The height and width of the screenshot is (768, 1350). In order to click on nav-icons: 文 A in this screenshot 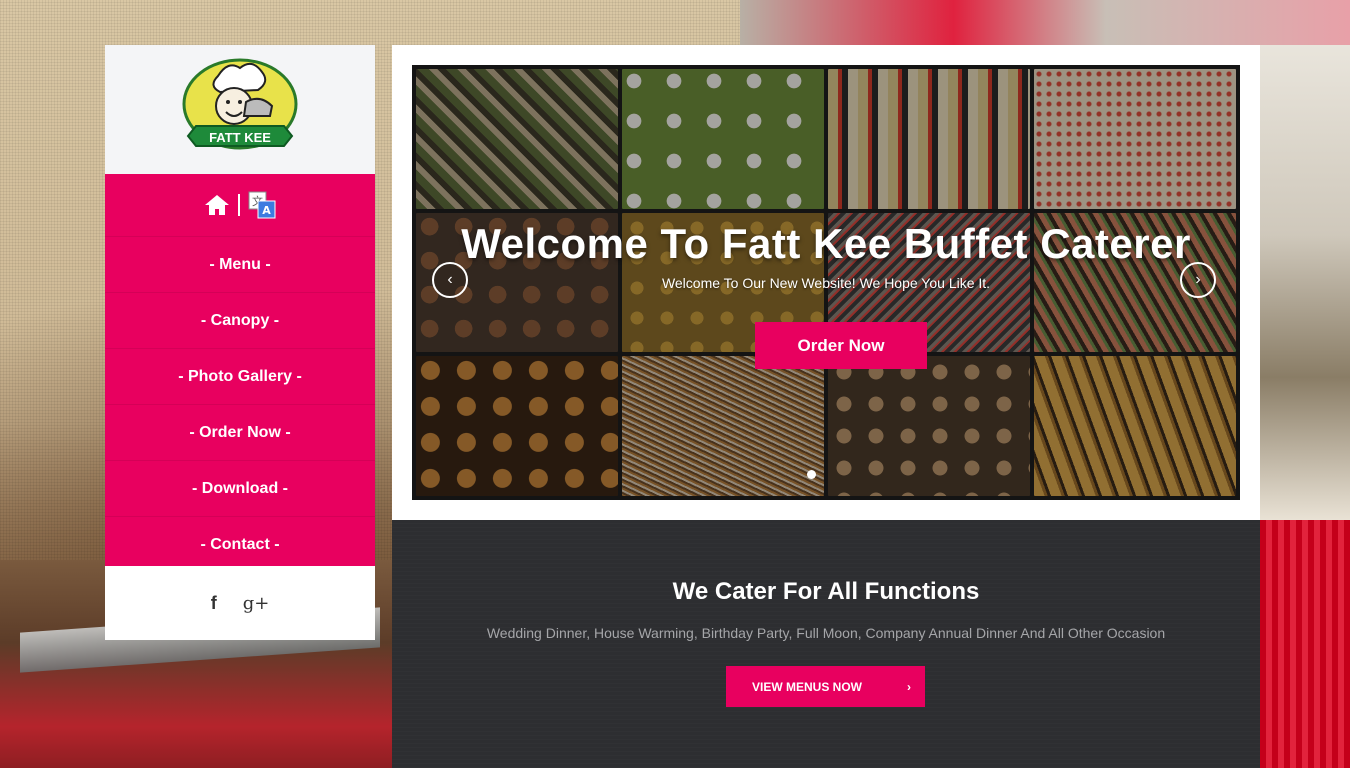, I will do `click(240, 205)`.